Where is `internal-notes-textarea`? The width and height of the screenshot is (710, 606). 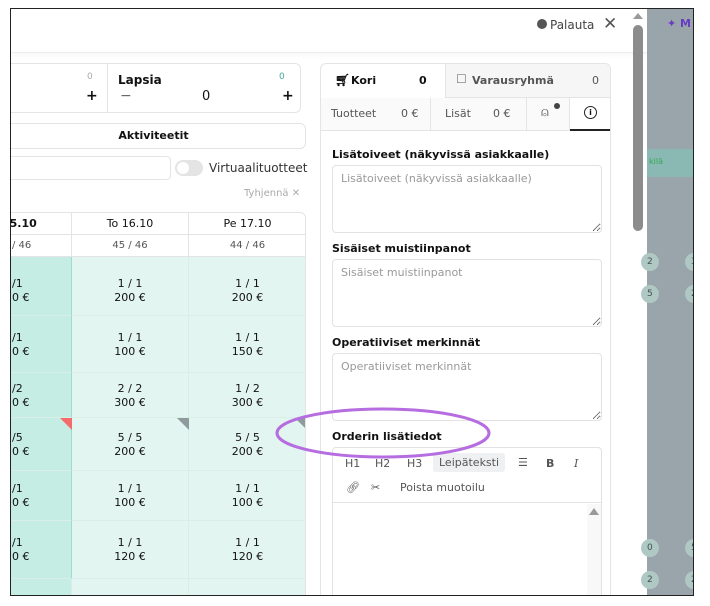 internal-notes-textarea is located at coordinates (467, 293).